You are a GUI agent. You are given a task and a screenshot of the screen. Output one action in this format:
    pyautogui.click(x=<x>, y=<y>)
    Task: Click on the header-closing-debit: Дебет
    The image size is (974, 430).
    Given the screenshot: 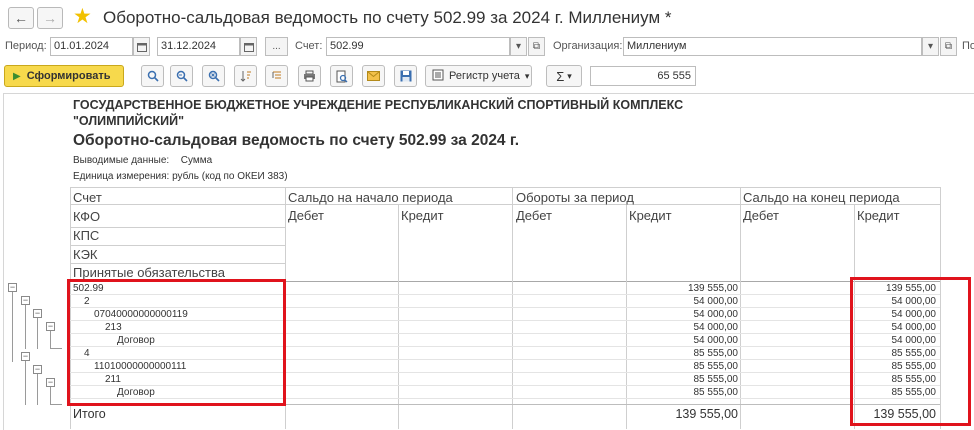 What is the action you would take?
    pyautogui.click(x=761, y=215)
    